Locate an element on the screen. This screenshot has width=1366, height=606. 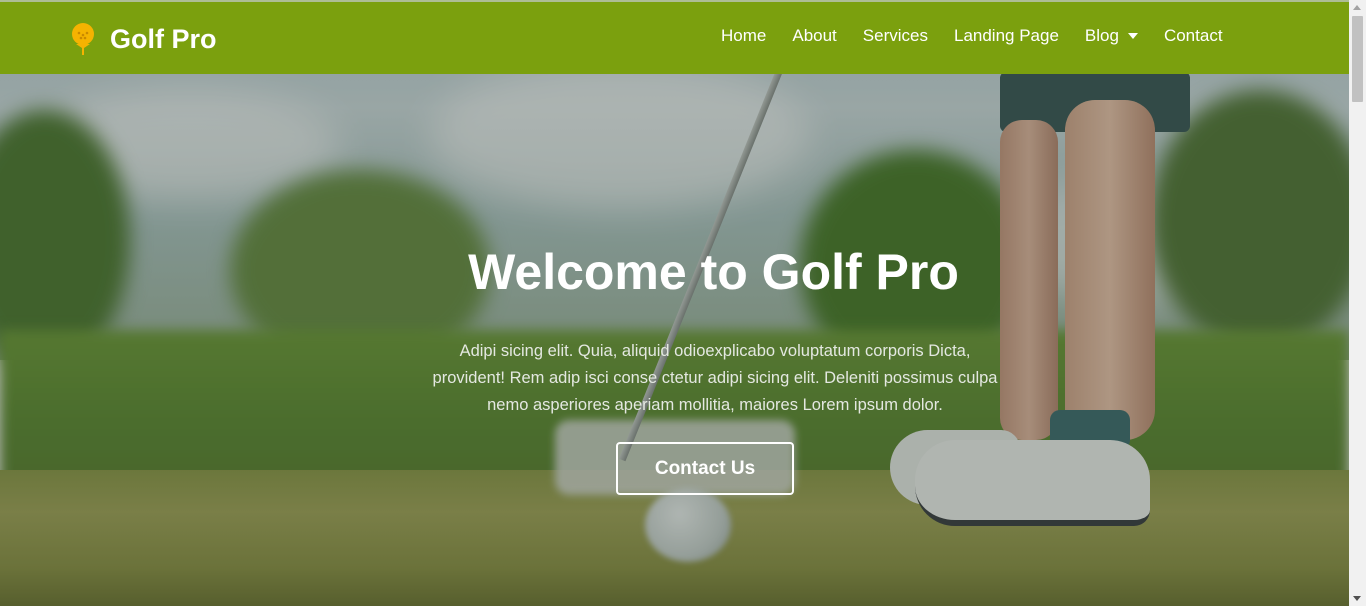
nav-about-label: About is located at coordinates (814, 35).